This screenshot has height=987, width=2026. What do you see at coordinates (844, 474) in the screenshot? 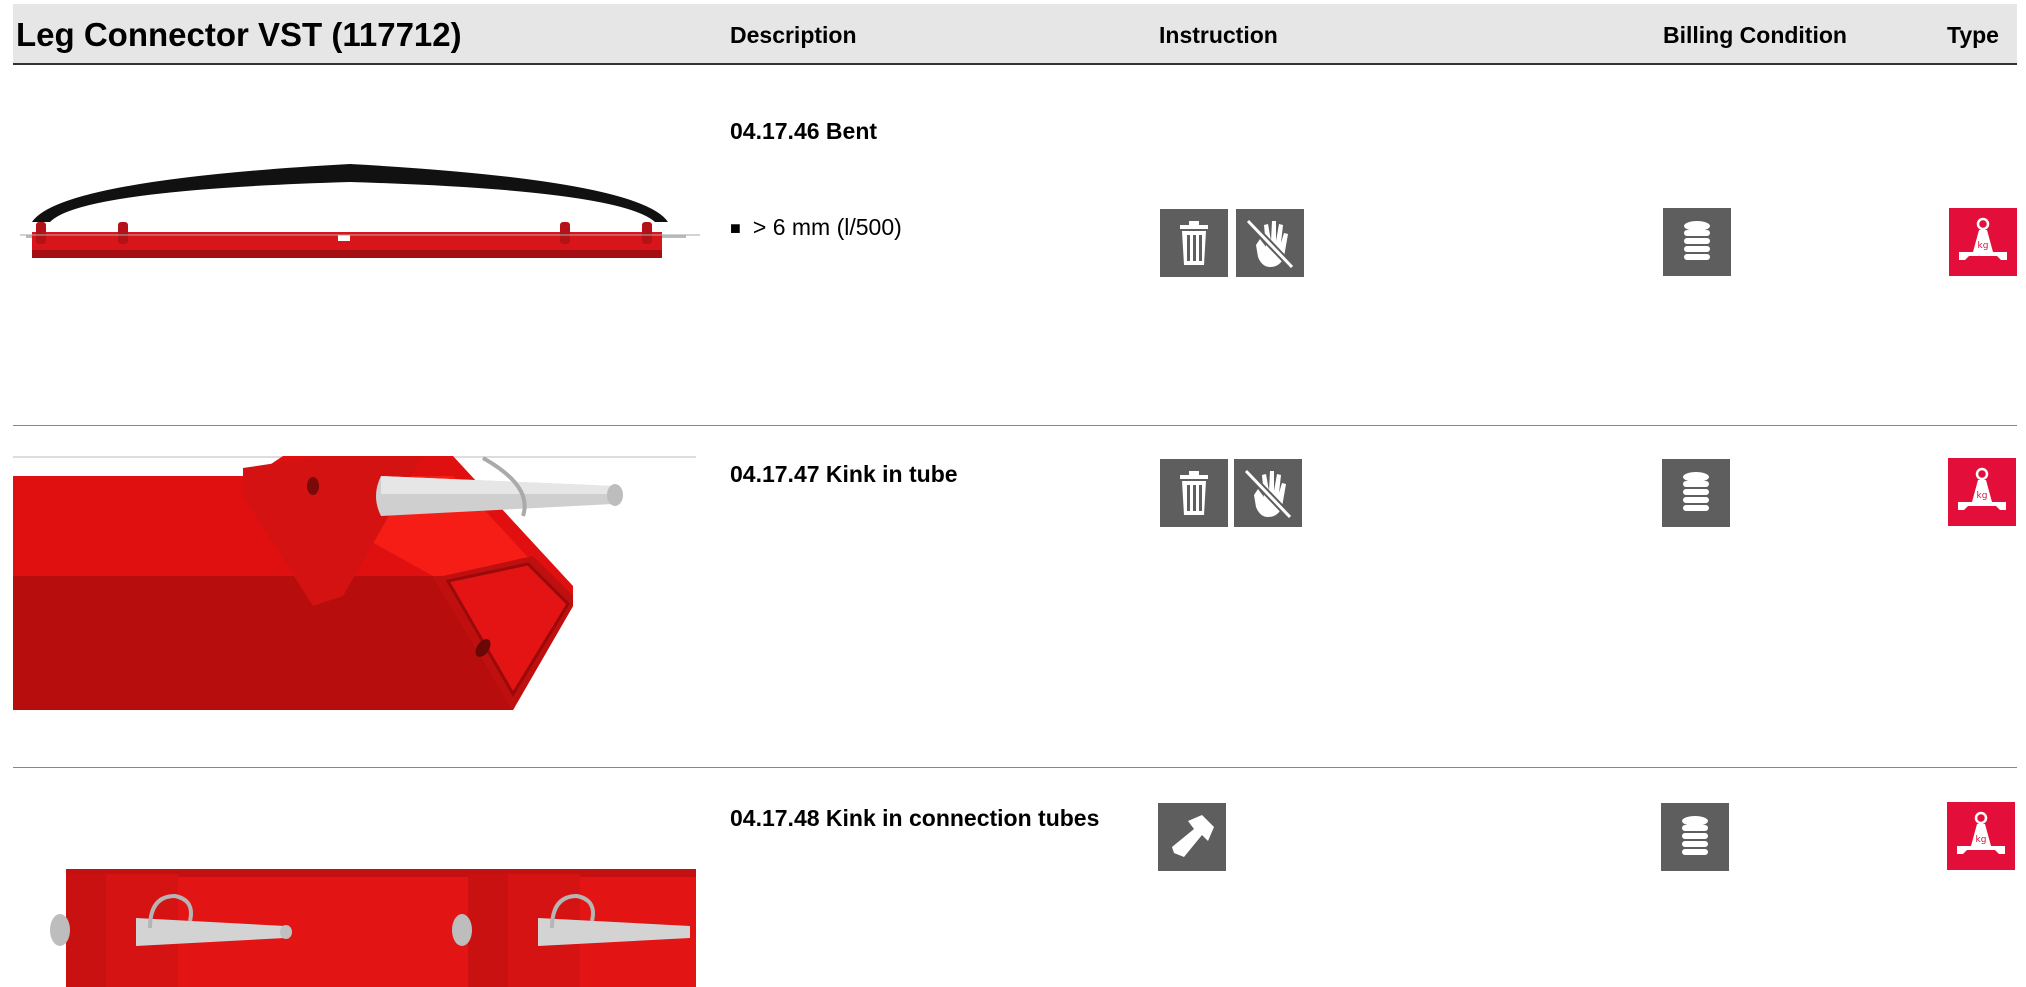
I see `damage-code-title: 04.17.47 Kink in tube` at bounding box center [844, 474].